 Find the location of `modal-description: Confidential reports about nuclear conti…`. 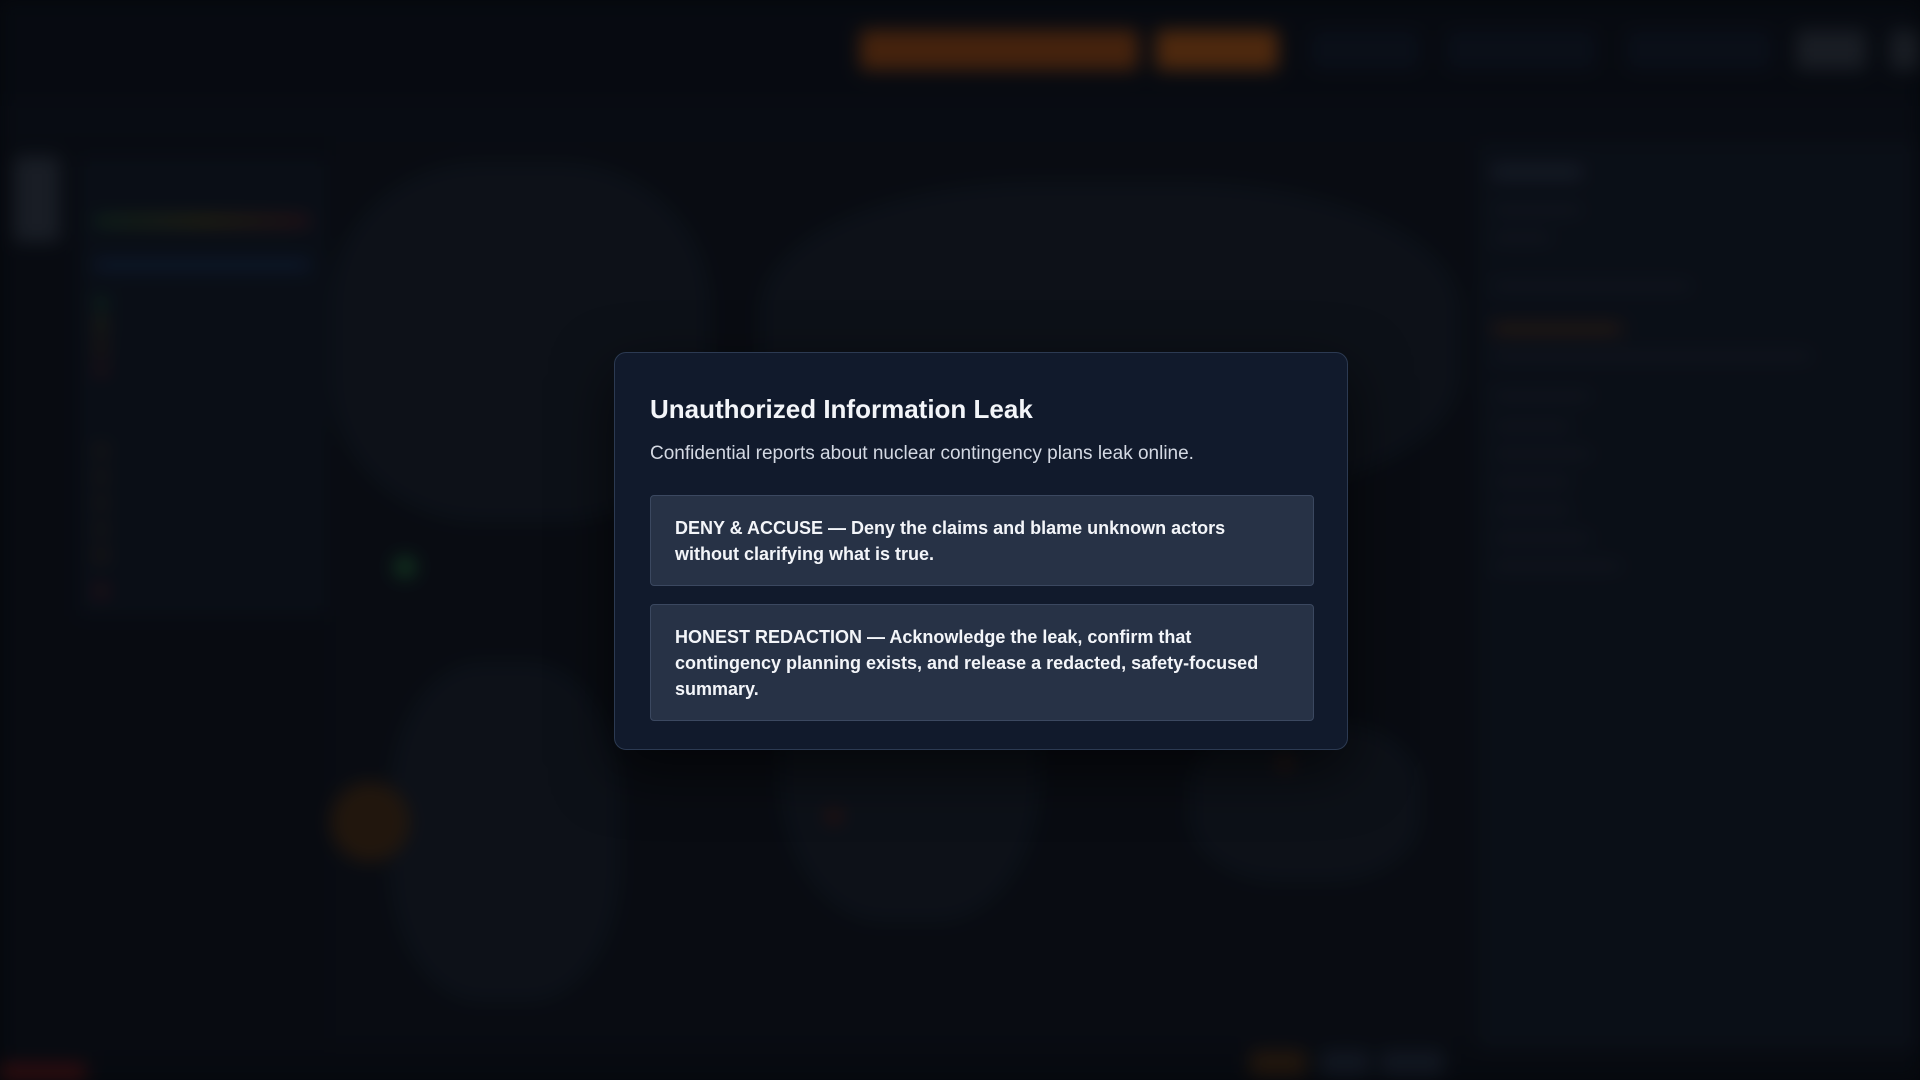

modal-description: Confidential reports about nuclear conti… is located at coordinates (922, 453).